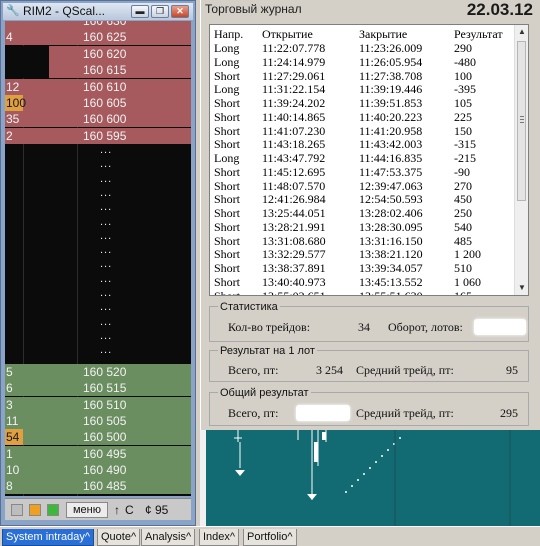 The width and height of the screenshot is (540, 546). Describe the element at coordinates (362, 158) in the screenshot. I see `trade-row: Long 11:43:47.792 11:44:16.835 -215` at that location.